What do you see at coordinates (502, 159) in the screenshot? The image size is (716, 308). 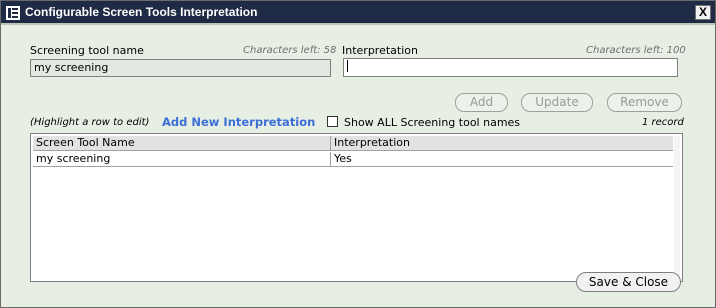 I see `cell-interpretation: Yes` at bounding box center [502, 159].